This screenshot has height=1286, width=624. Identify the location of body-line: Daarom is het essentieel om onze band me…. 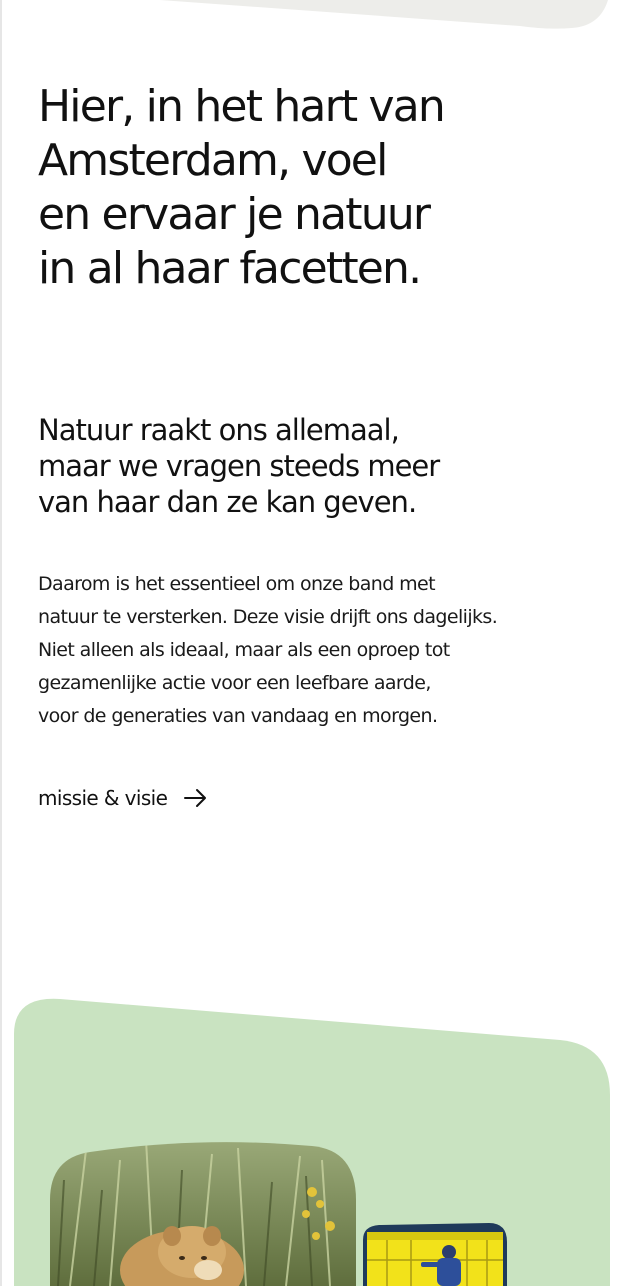
(237, 584).